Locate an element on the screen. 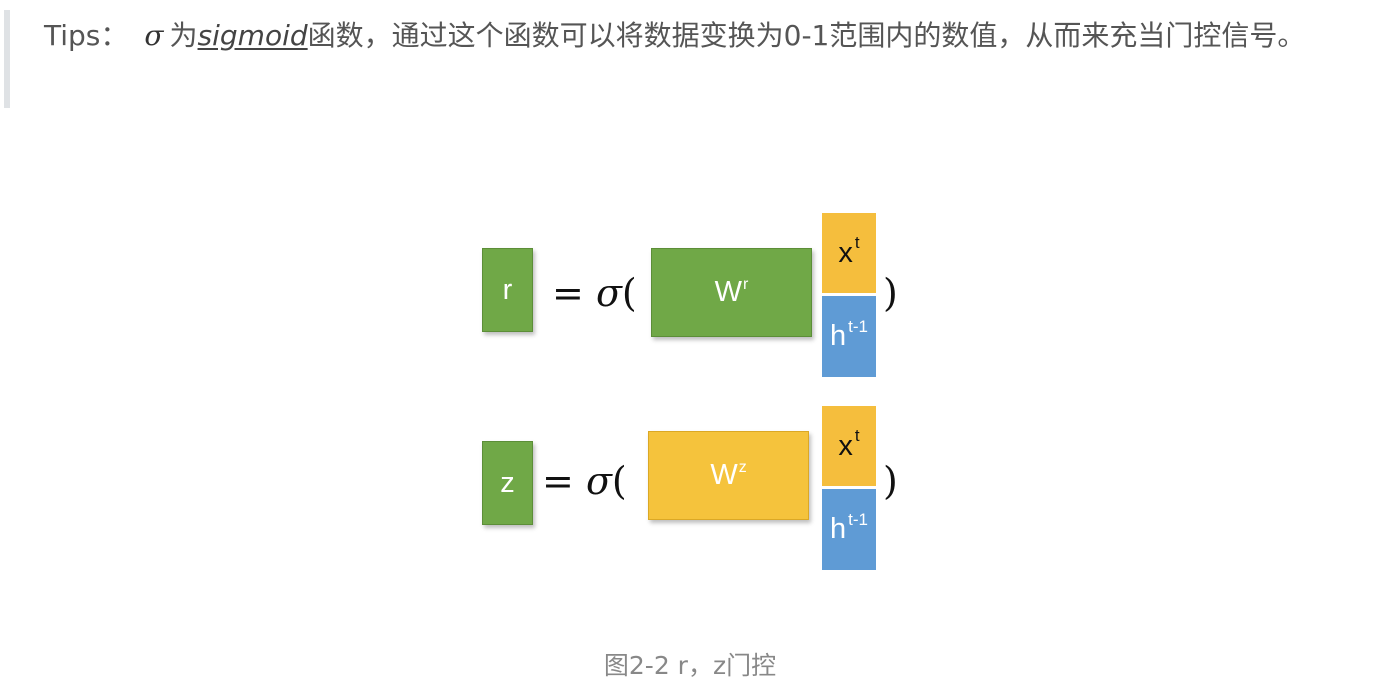 The width and height of the screenshot is (1380, 690). r-x-base: x is located at coordinates (845, 252).